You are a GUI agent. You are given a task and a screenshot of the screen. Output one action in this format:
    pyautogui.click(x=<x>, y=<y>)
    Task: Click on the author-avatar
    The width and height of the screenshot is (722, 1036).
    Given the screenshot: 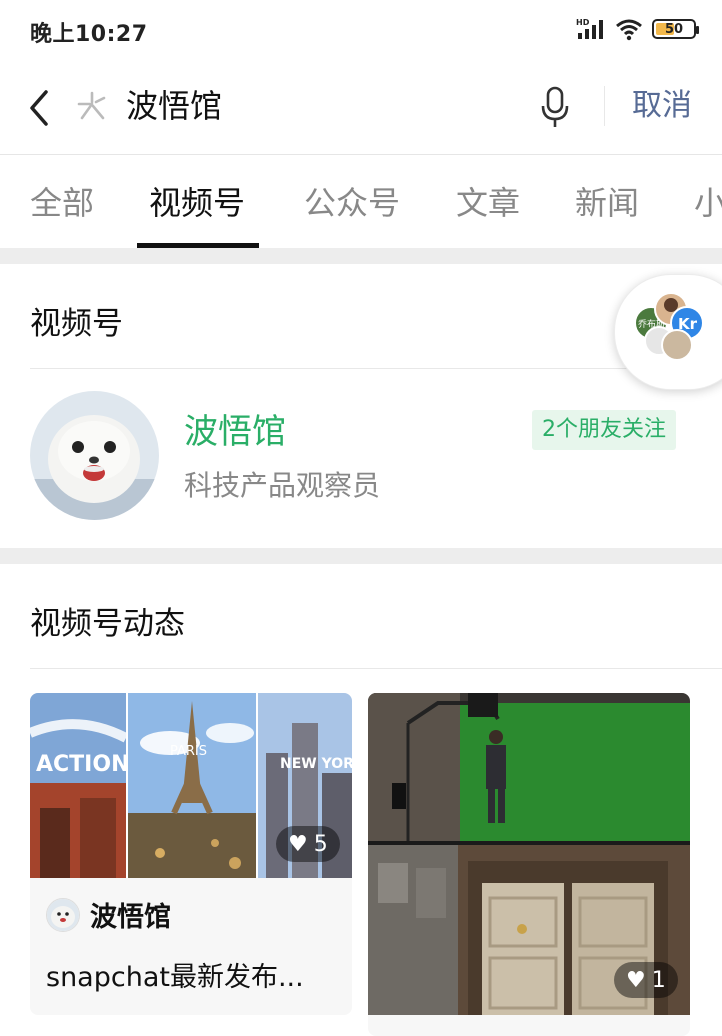 What is the action you would take?
    pyautogui.click(x=63, y=914)
    